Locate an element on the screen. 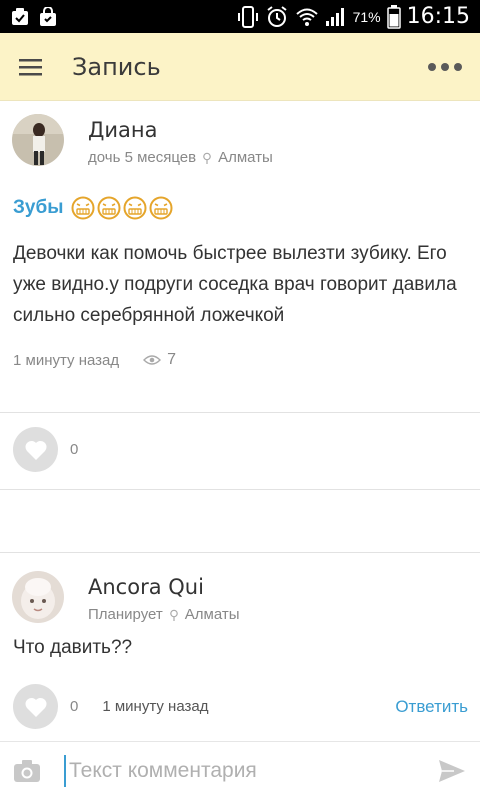 The image size is (480, 800). comment-like-button is located at coordinates (35, 706).